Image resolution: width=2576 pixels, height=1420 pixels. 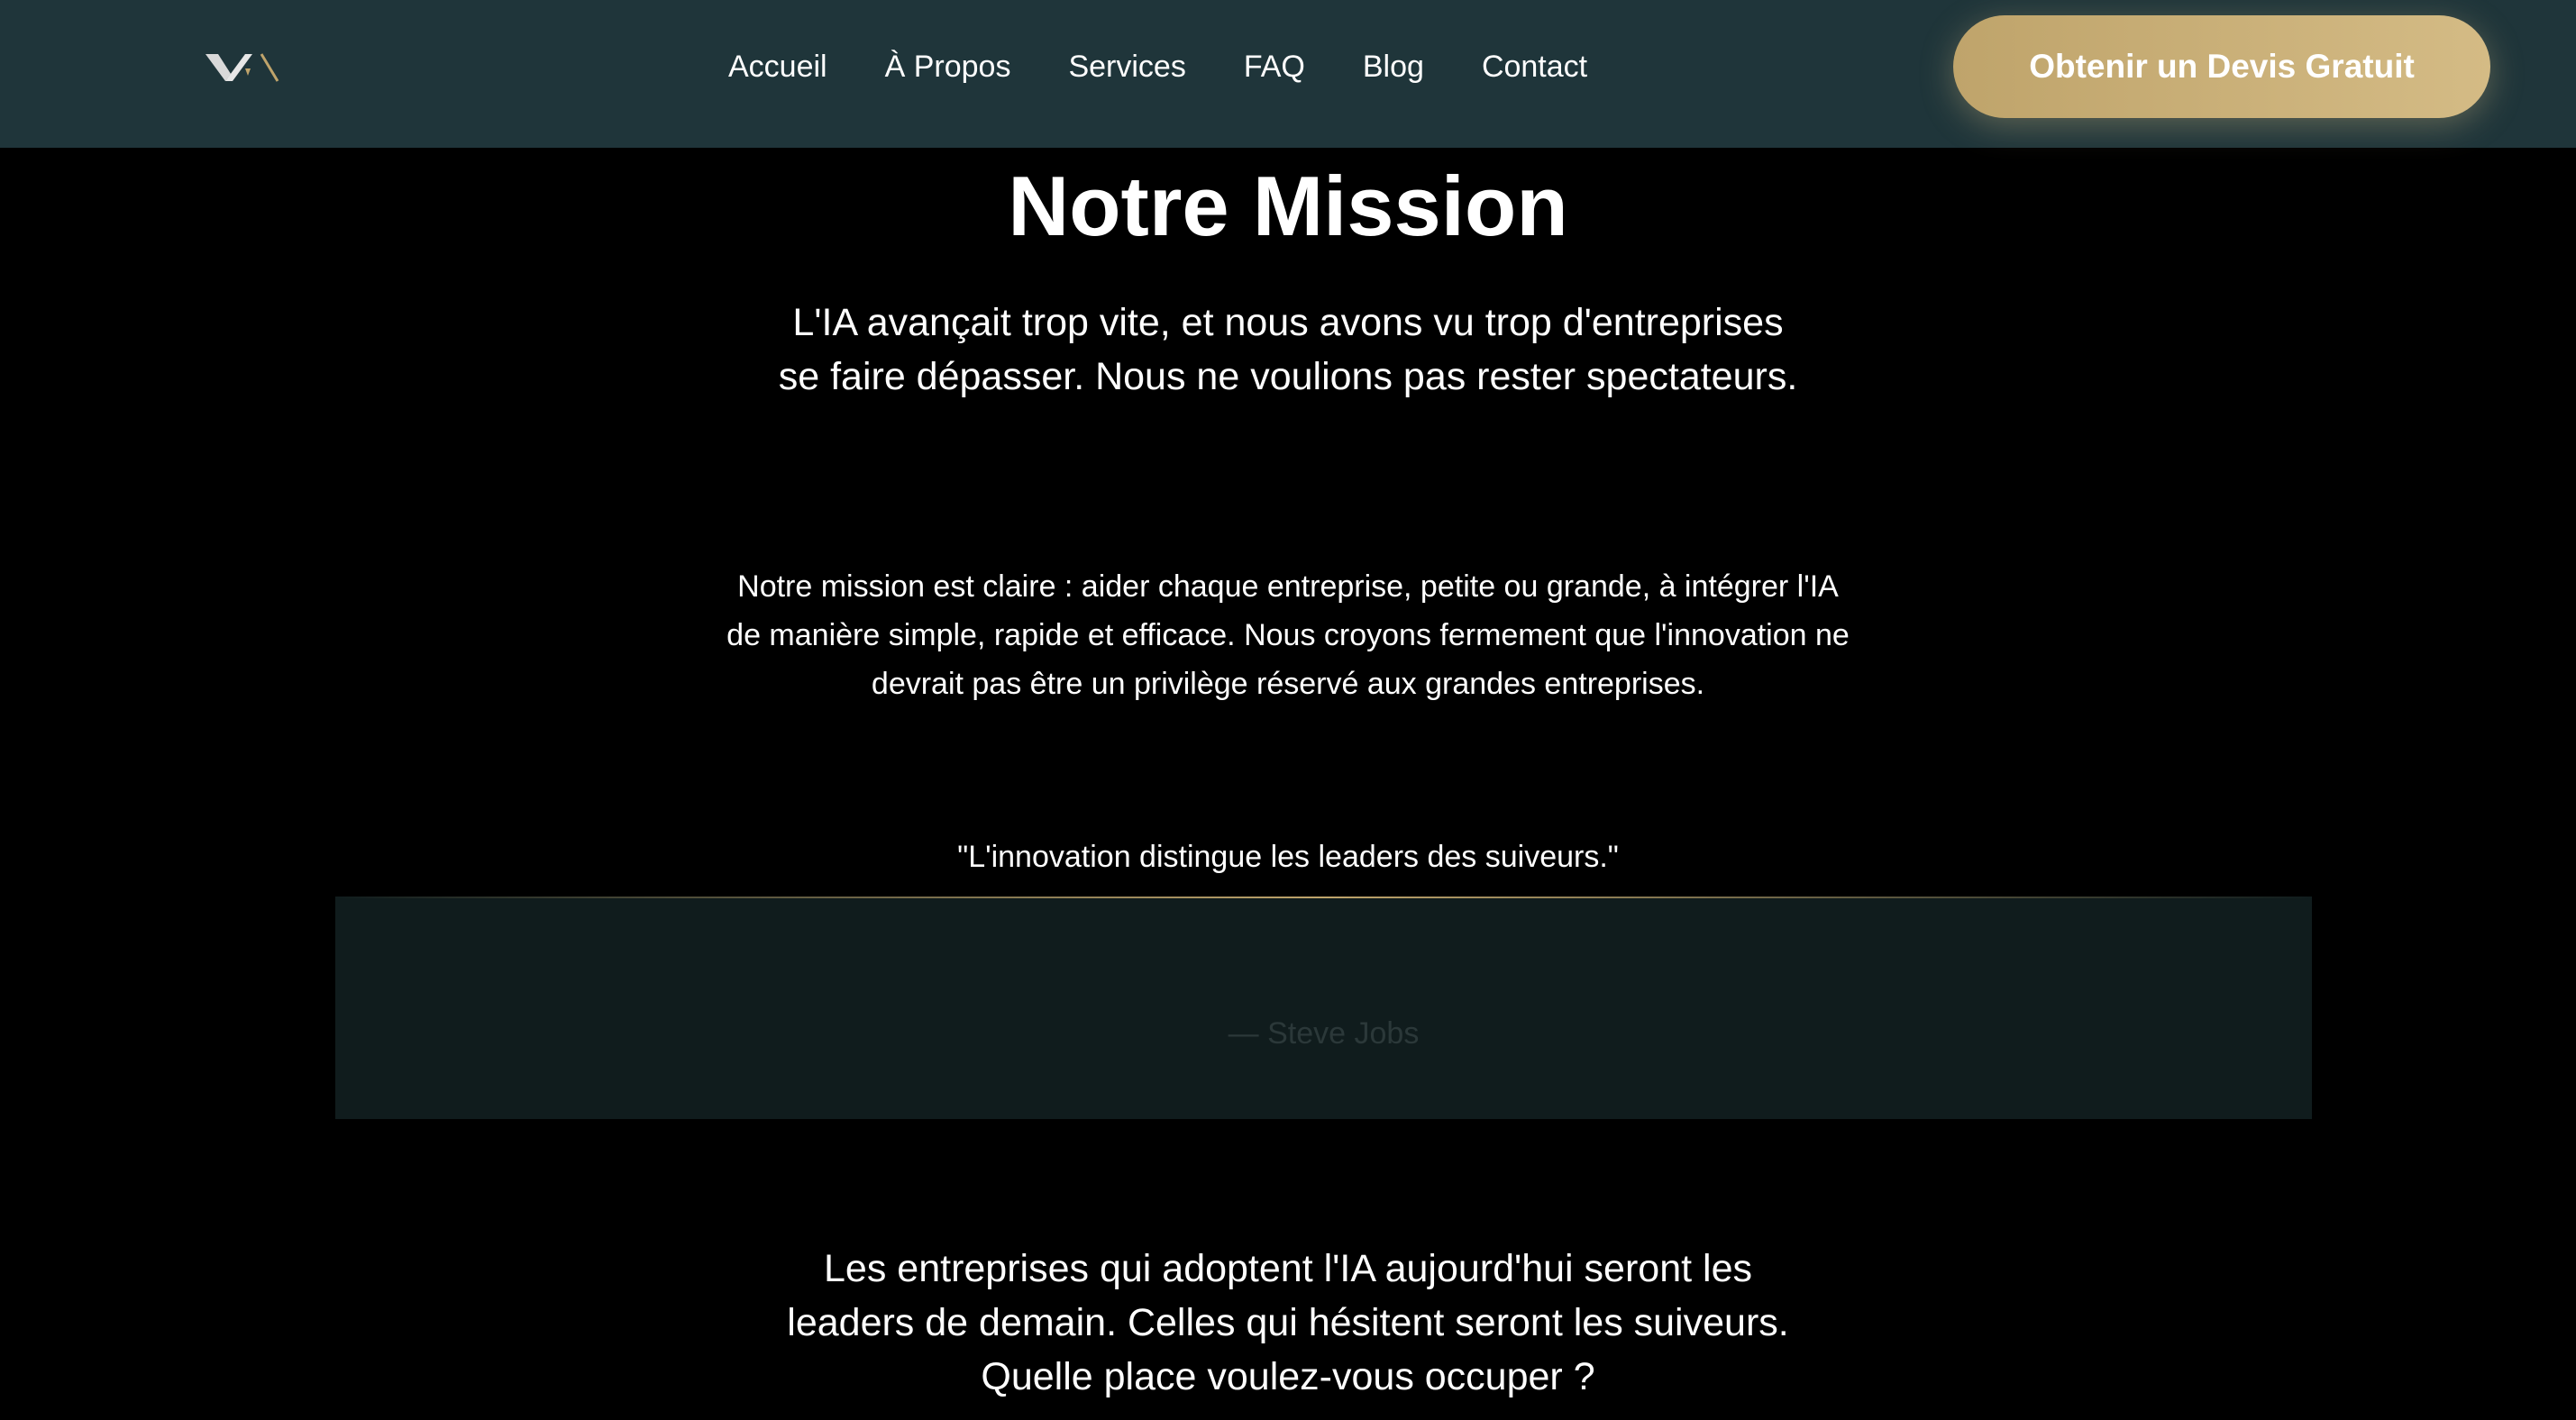 What do you see at coordinates (1274, 67) in the screenshot?
I see `nav-link-faq: FAQ` at bounding box center [1274, 67].